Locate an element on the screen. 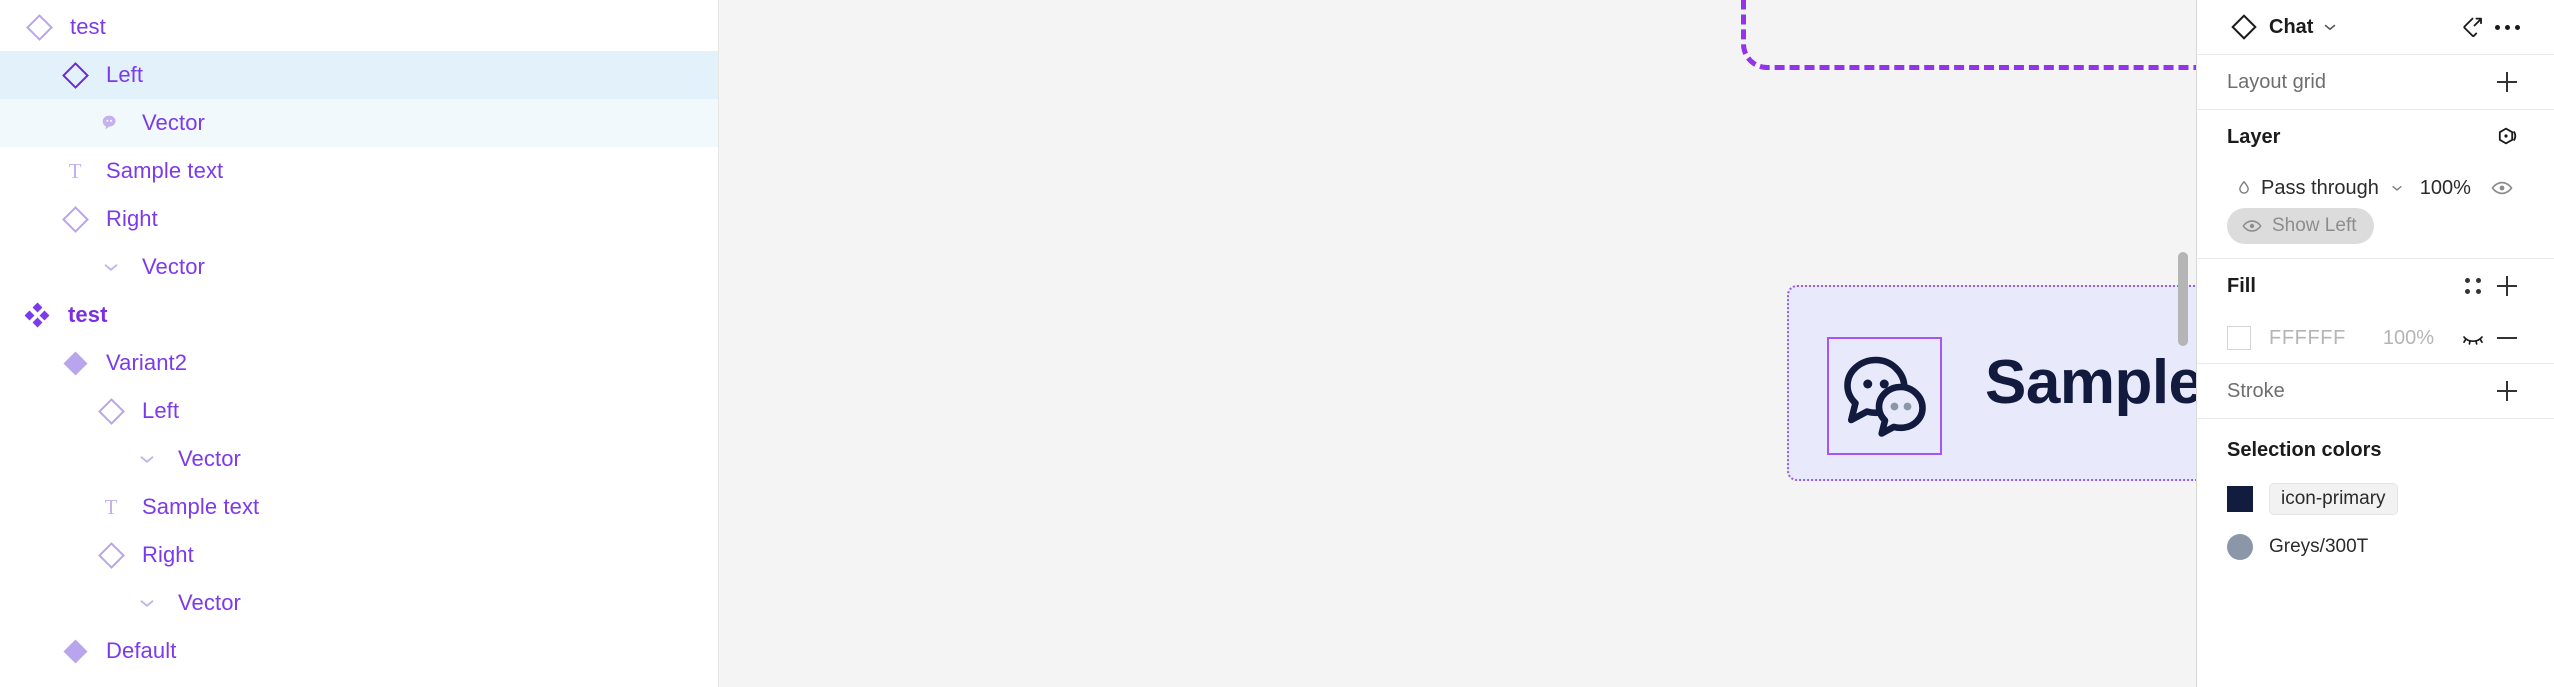 The width and height of the screenshot is (2554, 687). add-layout-grid-button is located at coordinates (2507, 82).